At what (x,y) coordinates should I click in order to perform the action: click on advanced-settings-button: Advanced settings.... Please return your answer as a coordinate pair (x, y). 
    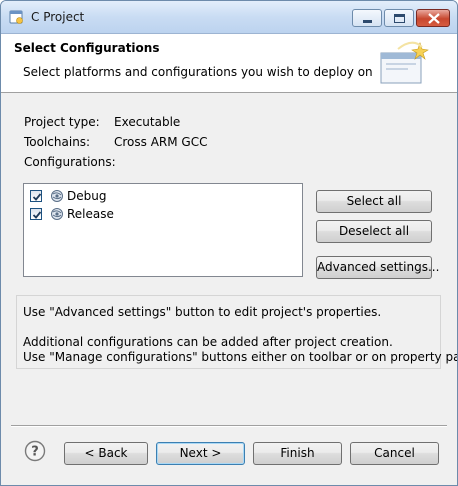
    Looking at the image, I should click on (377, 267).